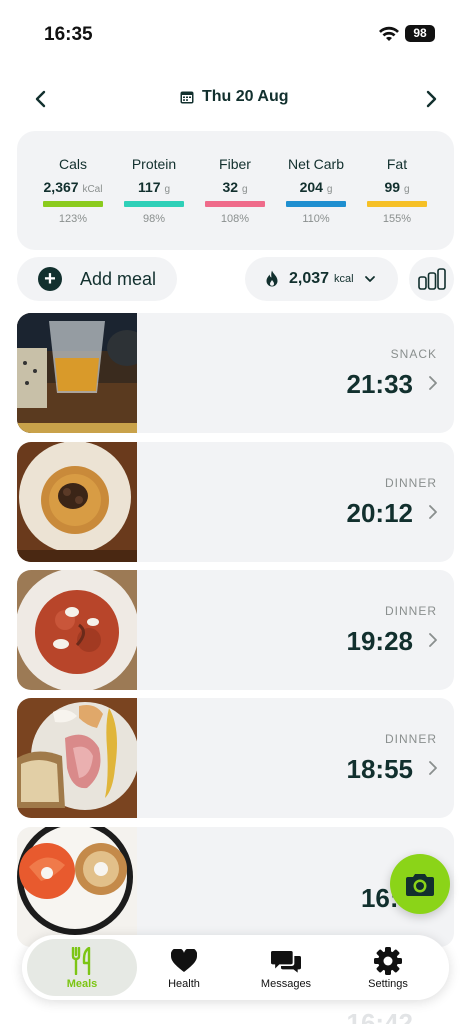  What do you see at coordinates (235, 373) in the screenshot?
I see `meal-card: SNACK 21:33` at bounding box center [235, 373].